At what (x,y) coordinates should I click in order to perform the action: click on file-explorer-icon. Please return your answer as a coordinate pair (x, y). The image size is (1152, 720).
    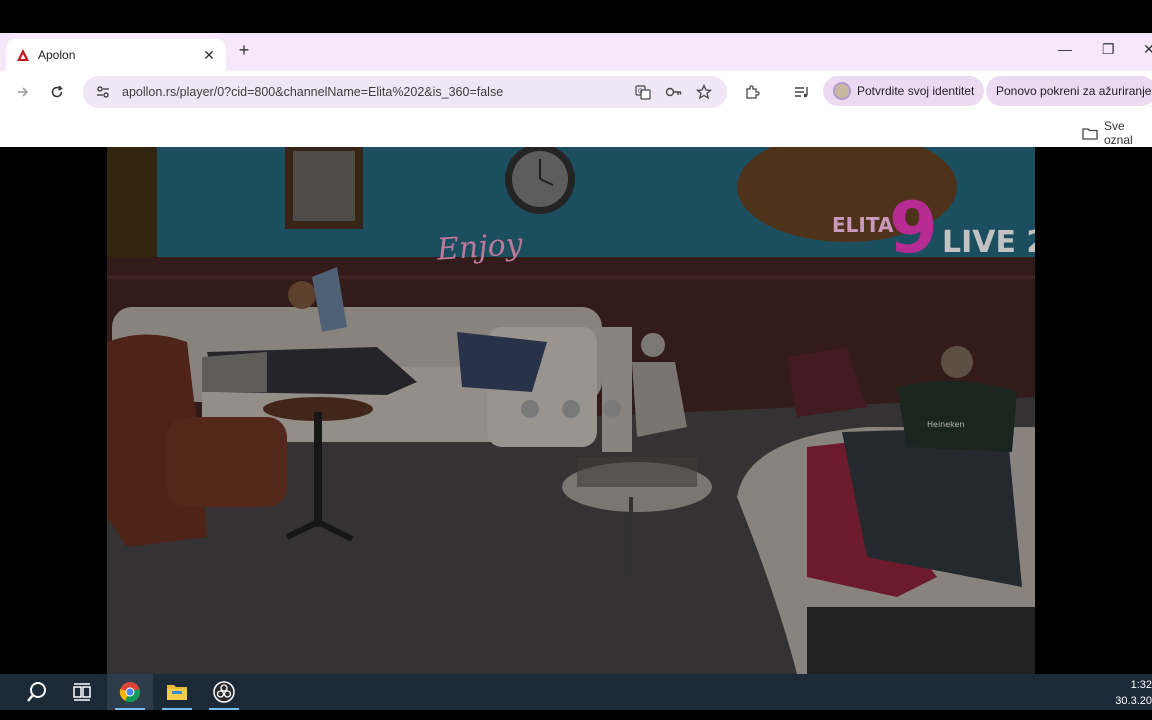
    Looking at the image, I should click on (177, 692).